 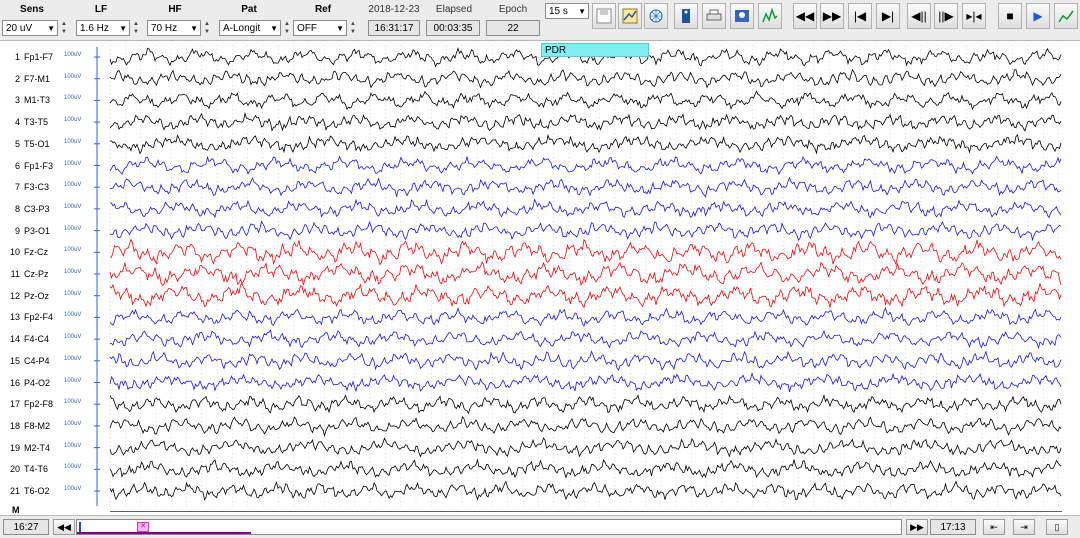 What do you see at coordinates (394, 9) in the screenshot?
I see `date-label: 2018-12-23` at bounding box center [394, 9].